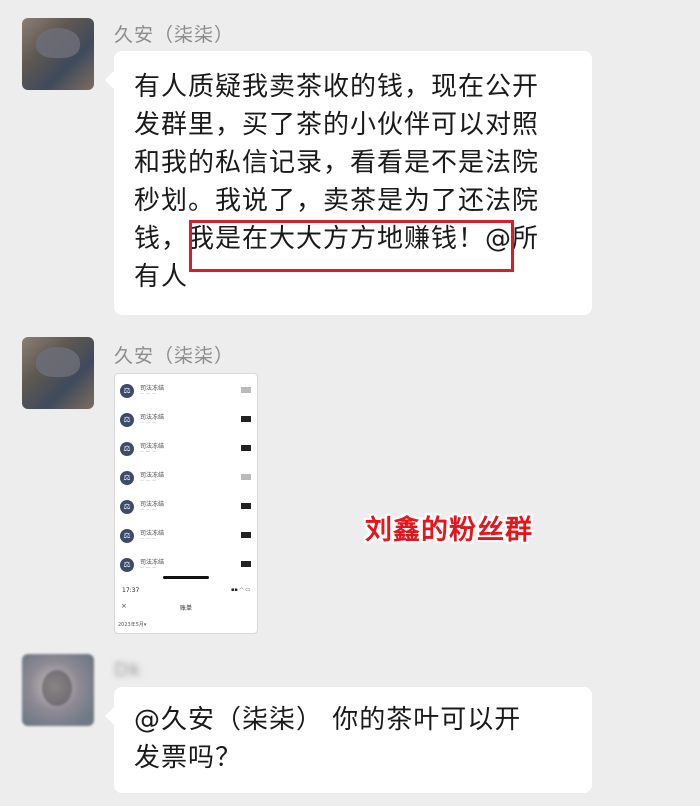 The image size is (700, 806). Describe the element at coordinates (240, 590) in the screenshot. I see `status-icons: ▪▪ ◠ ▭` at that location.